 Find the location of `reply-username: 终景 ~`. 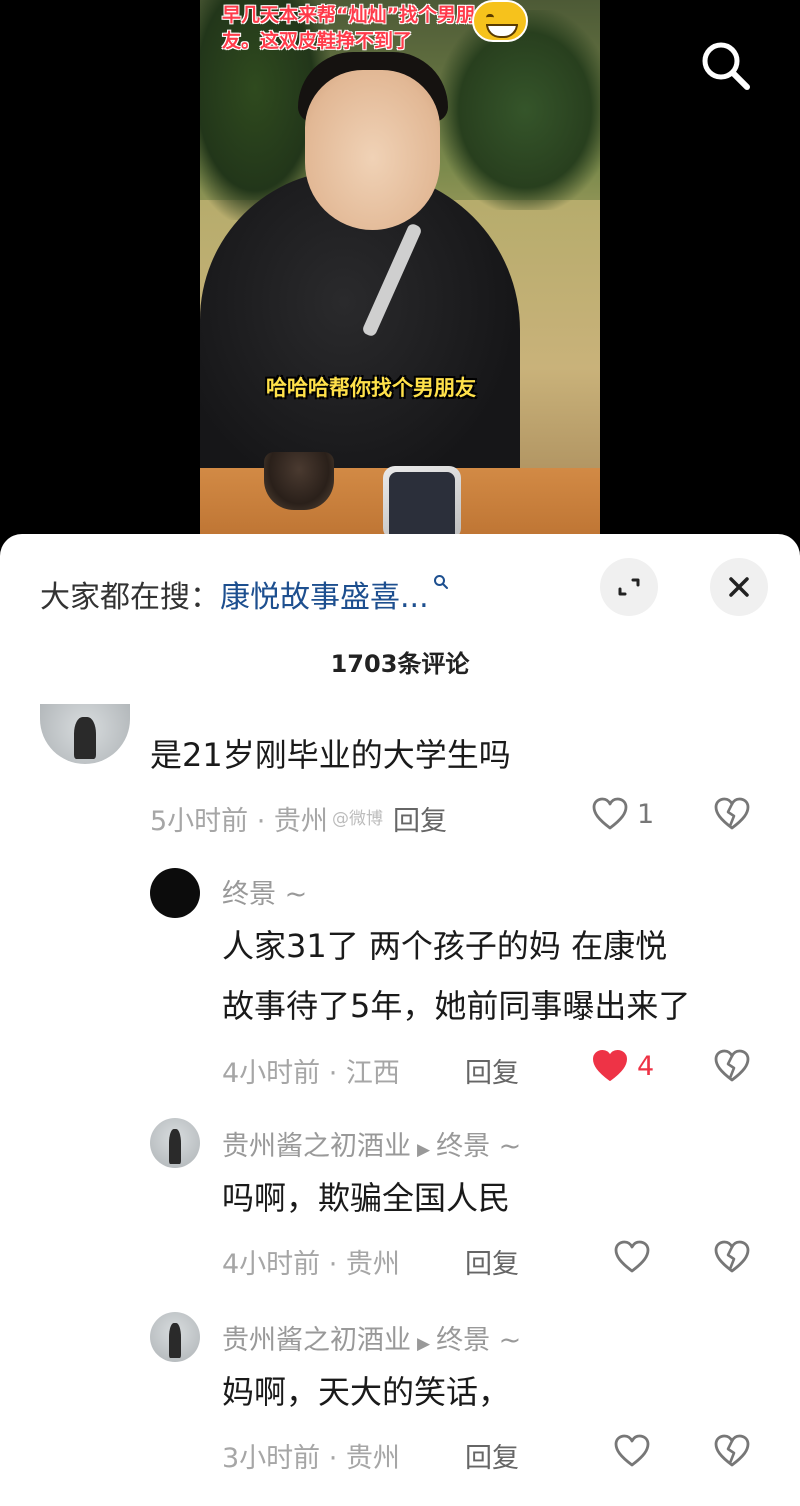

reply-username: 终景 ~ is located at coordinates (264, 891).